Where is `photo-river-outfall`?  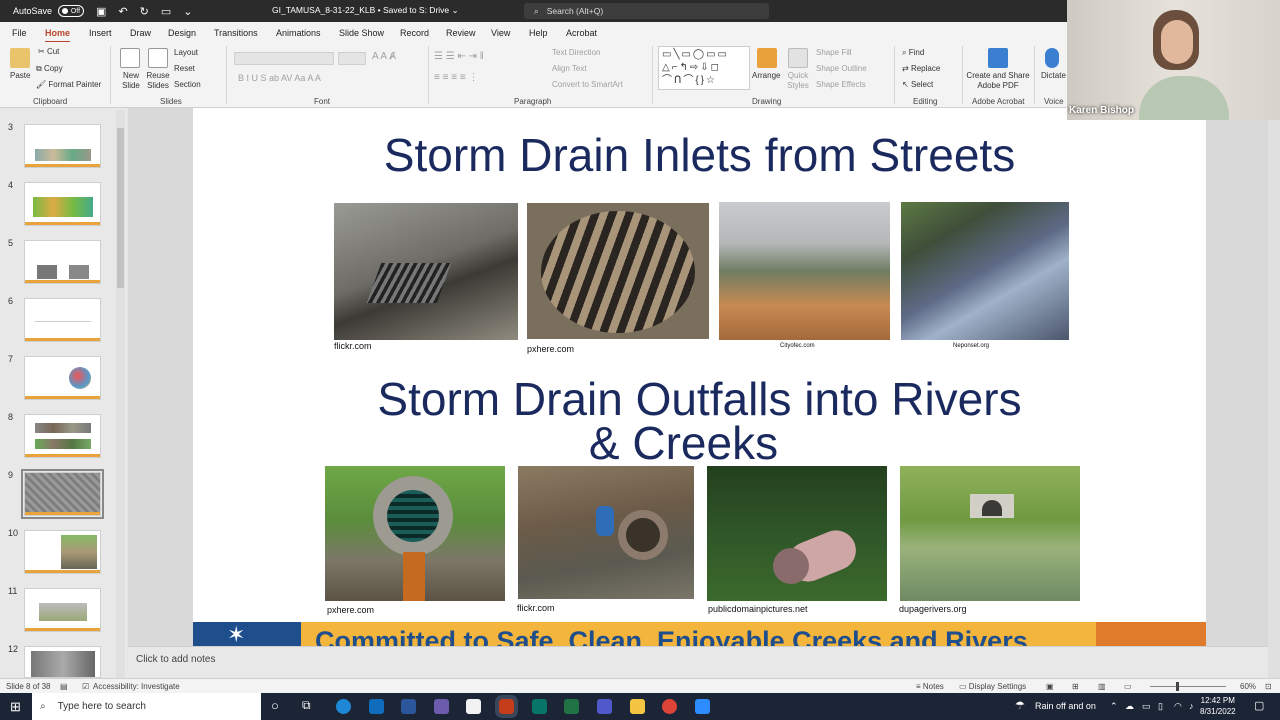
photo-river-outfall is located at coordinates (990, 533).